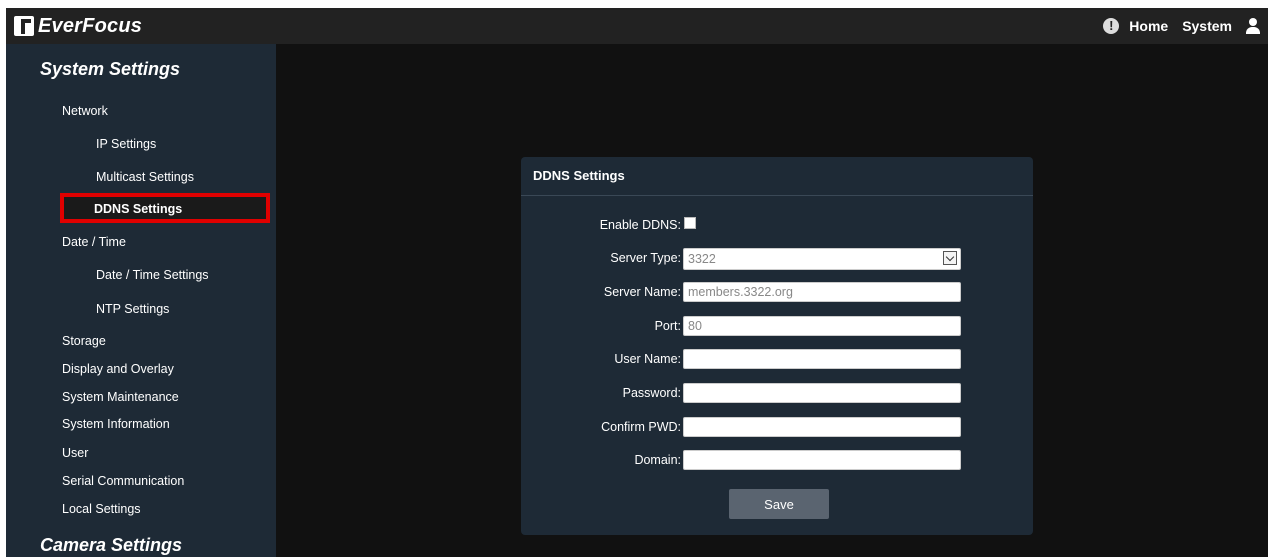 The height and width of the screenshot is (557, 1268). Describe the element at coordinates (641, 427) in the screenshot. I see `confirm-pwd-label: Confirm PWD:` at that location.